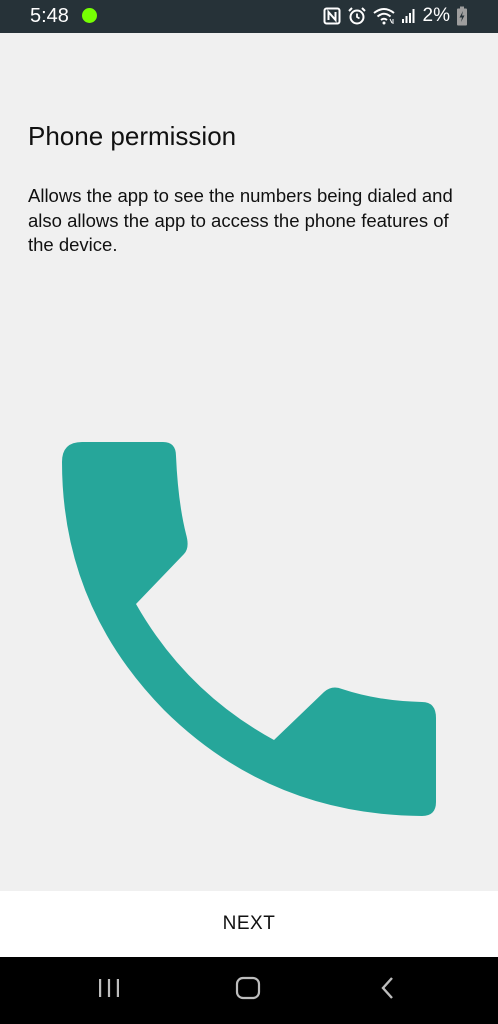 The width and height of the screenshot is (498, 1024). I want to click on next-button: NEXT, so click(249, 924).